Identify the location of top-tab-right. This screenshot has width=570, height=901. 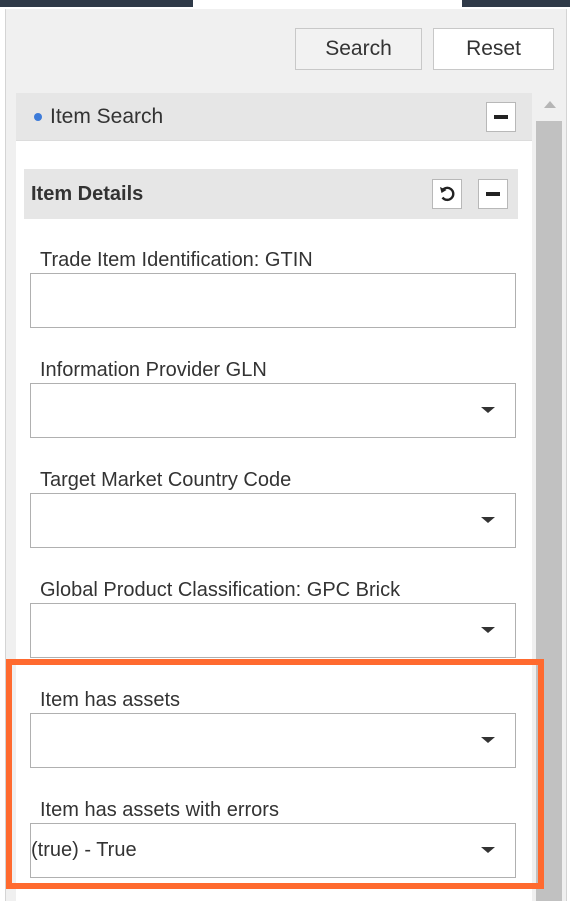
(516, 3).